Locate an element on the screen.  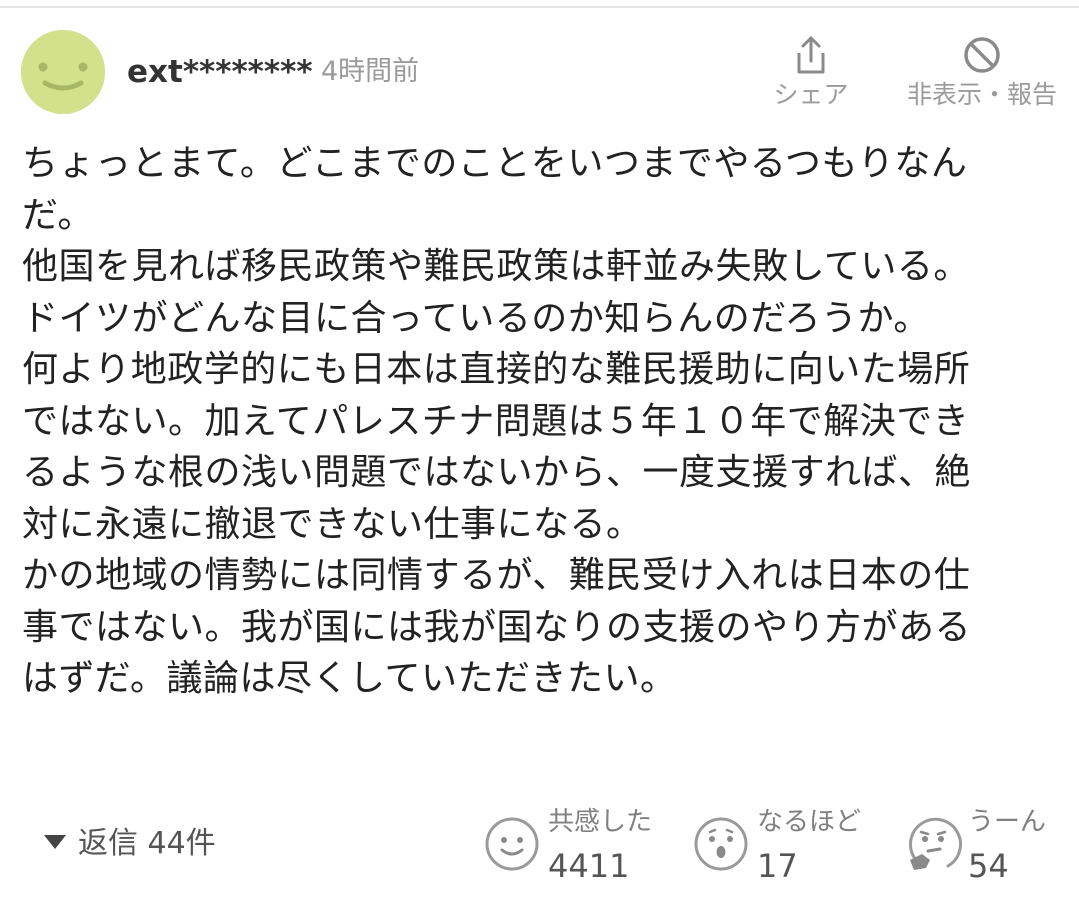
share-label: シェア is located at coordinates (811, 94).